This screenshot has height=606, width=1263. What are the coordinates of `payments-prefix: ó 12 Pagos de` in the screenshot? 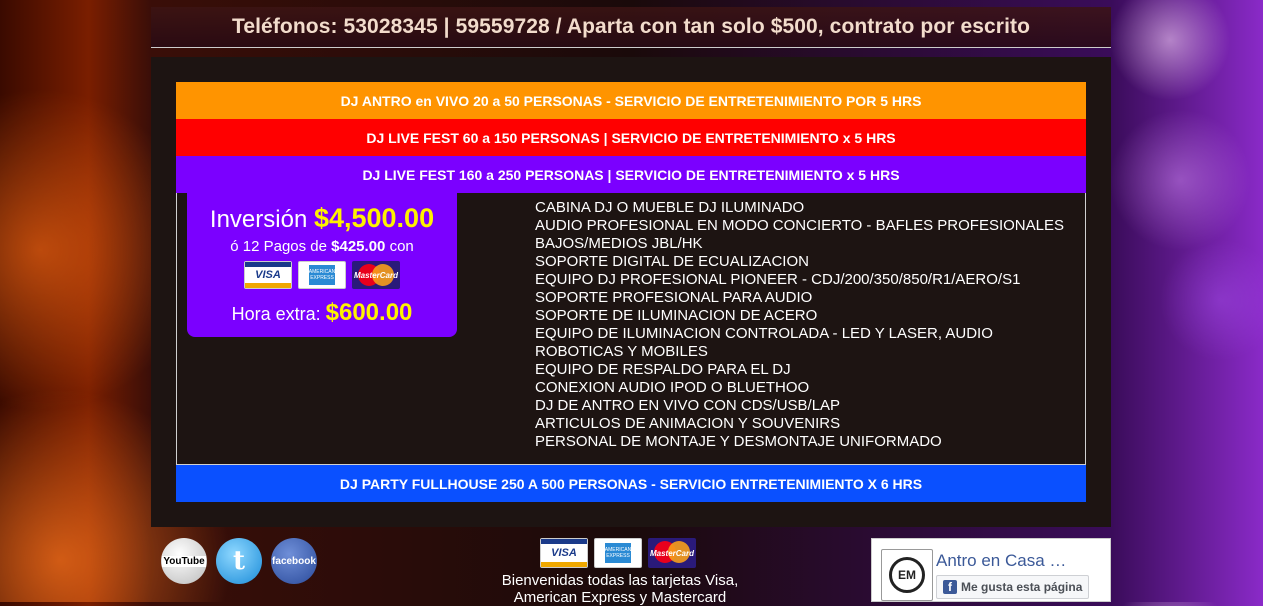 It's located at (278, 246).